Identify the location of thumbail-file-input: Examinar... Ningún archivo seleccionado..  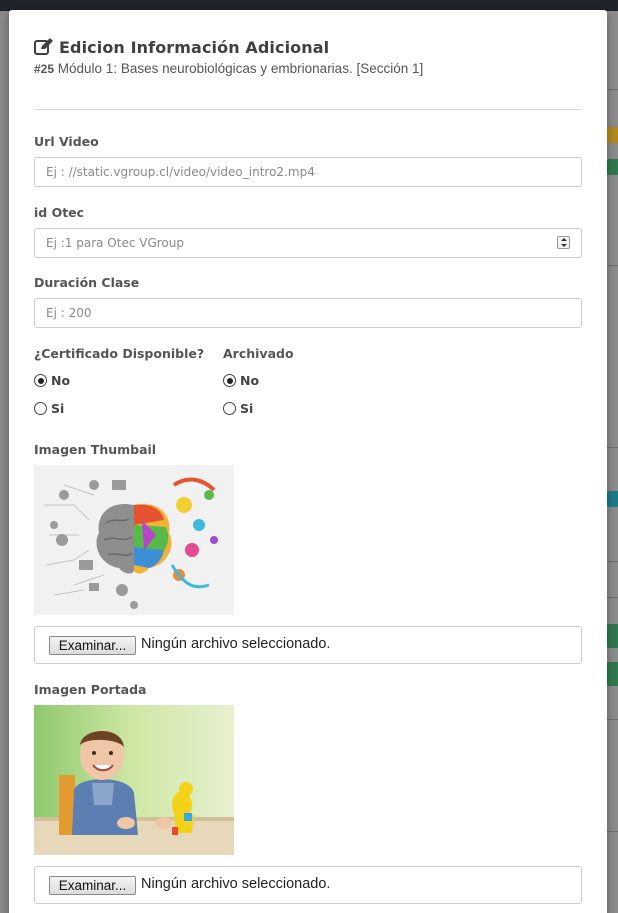
(308, 645).